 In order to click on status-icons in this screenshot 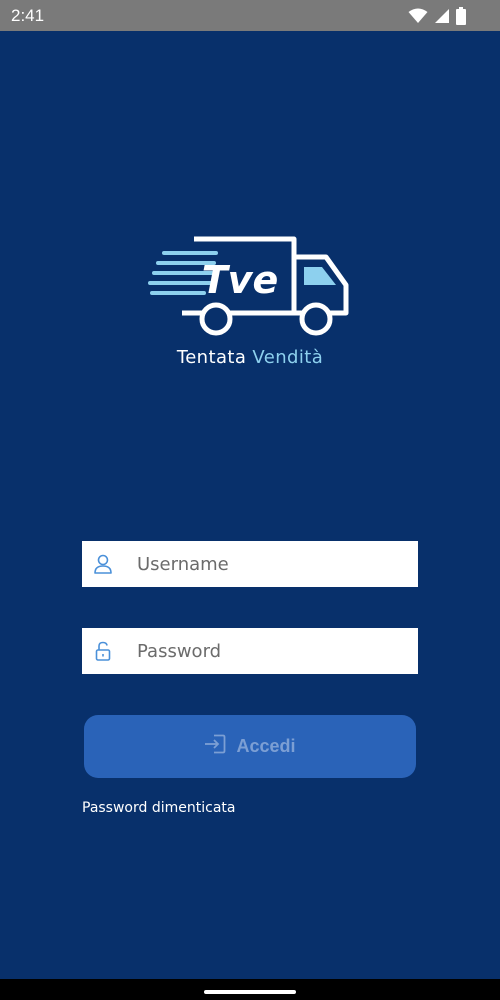, I will do `click(437, 15)`.